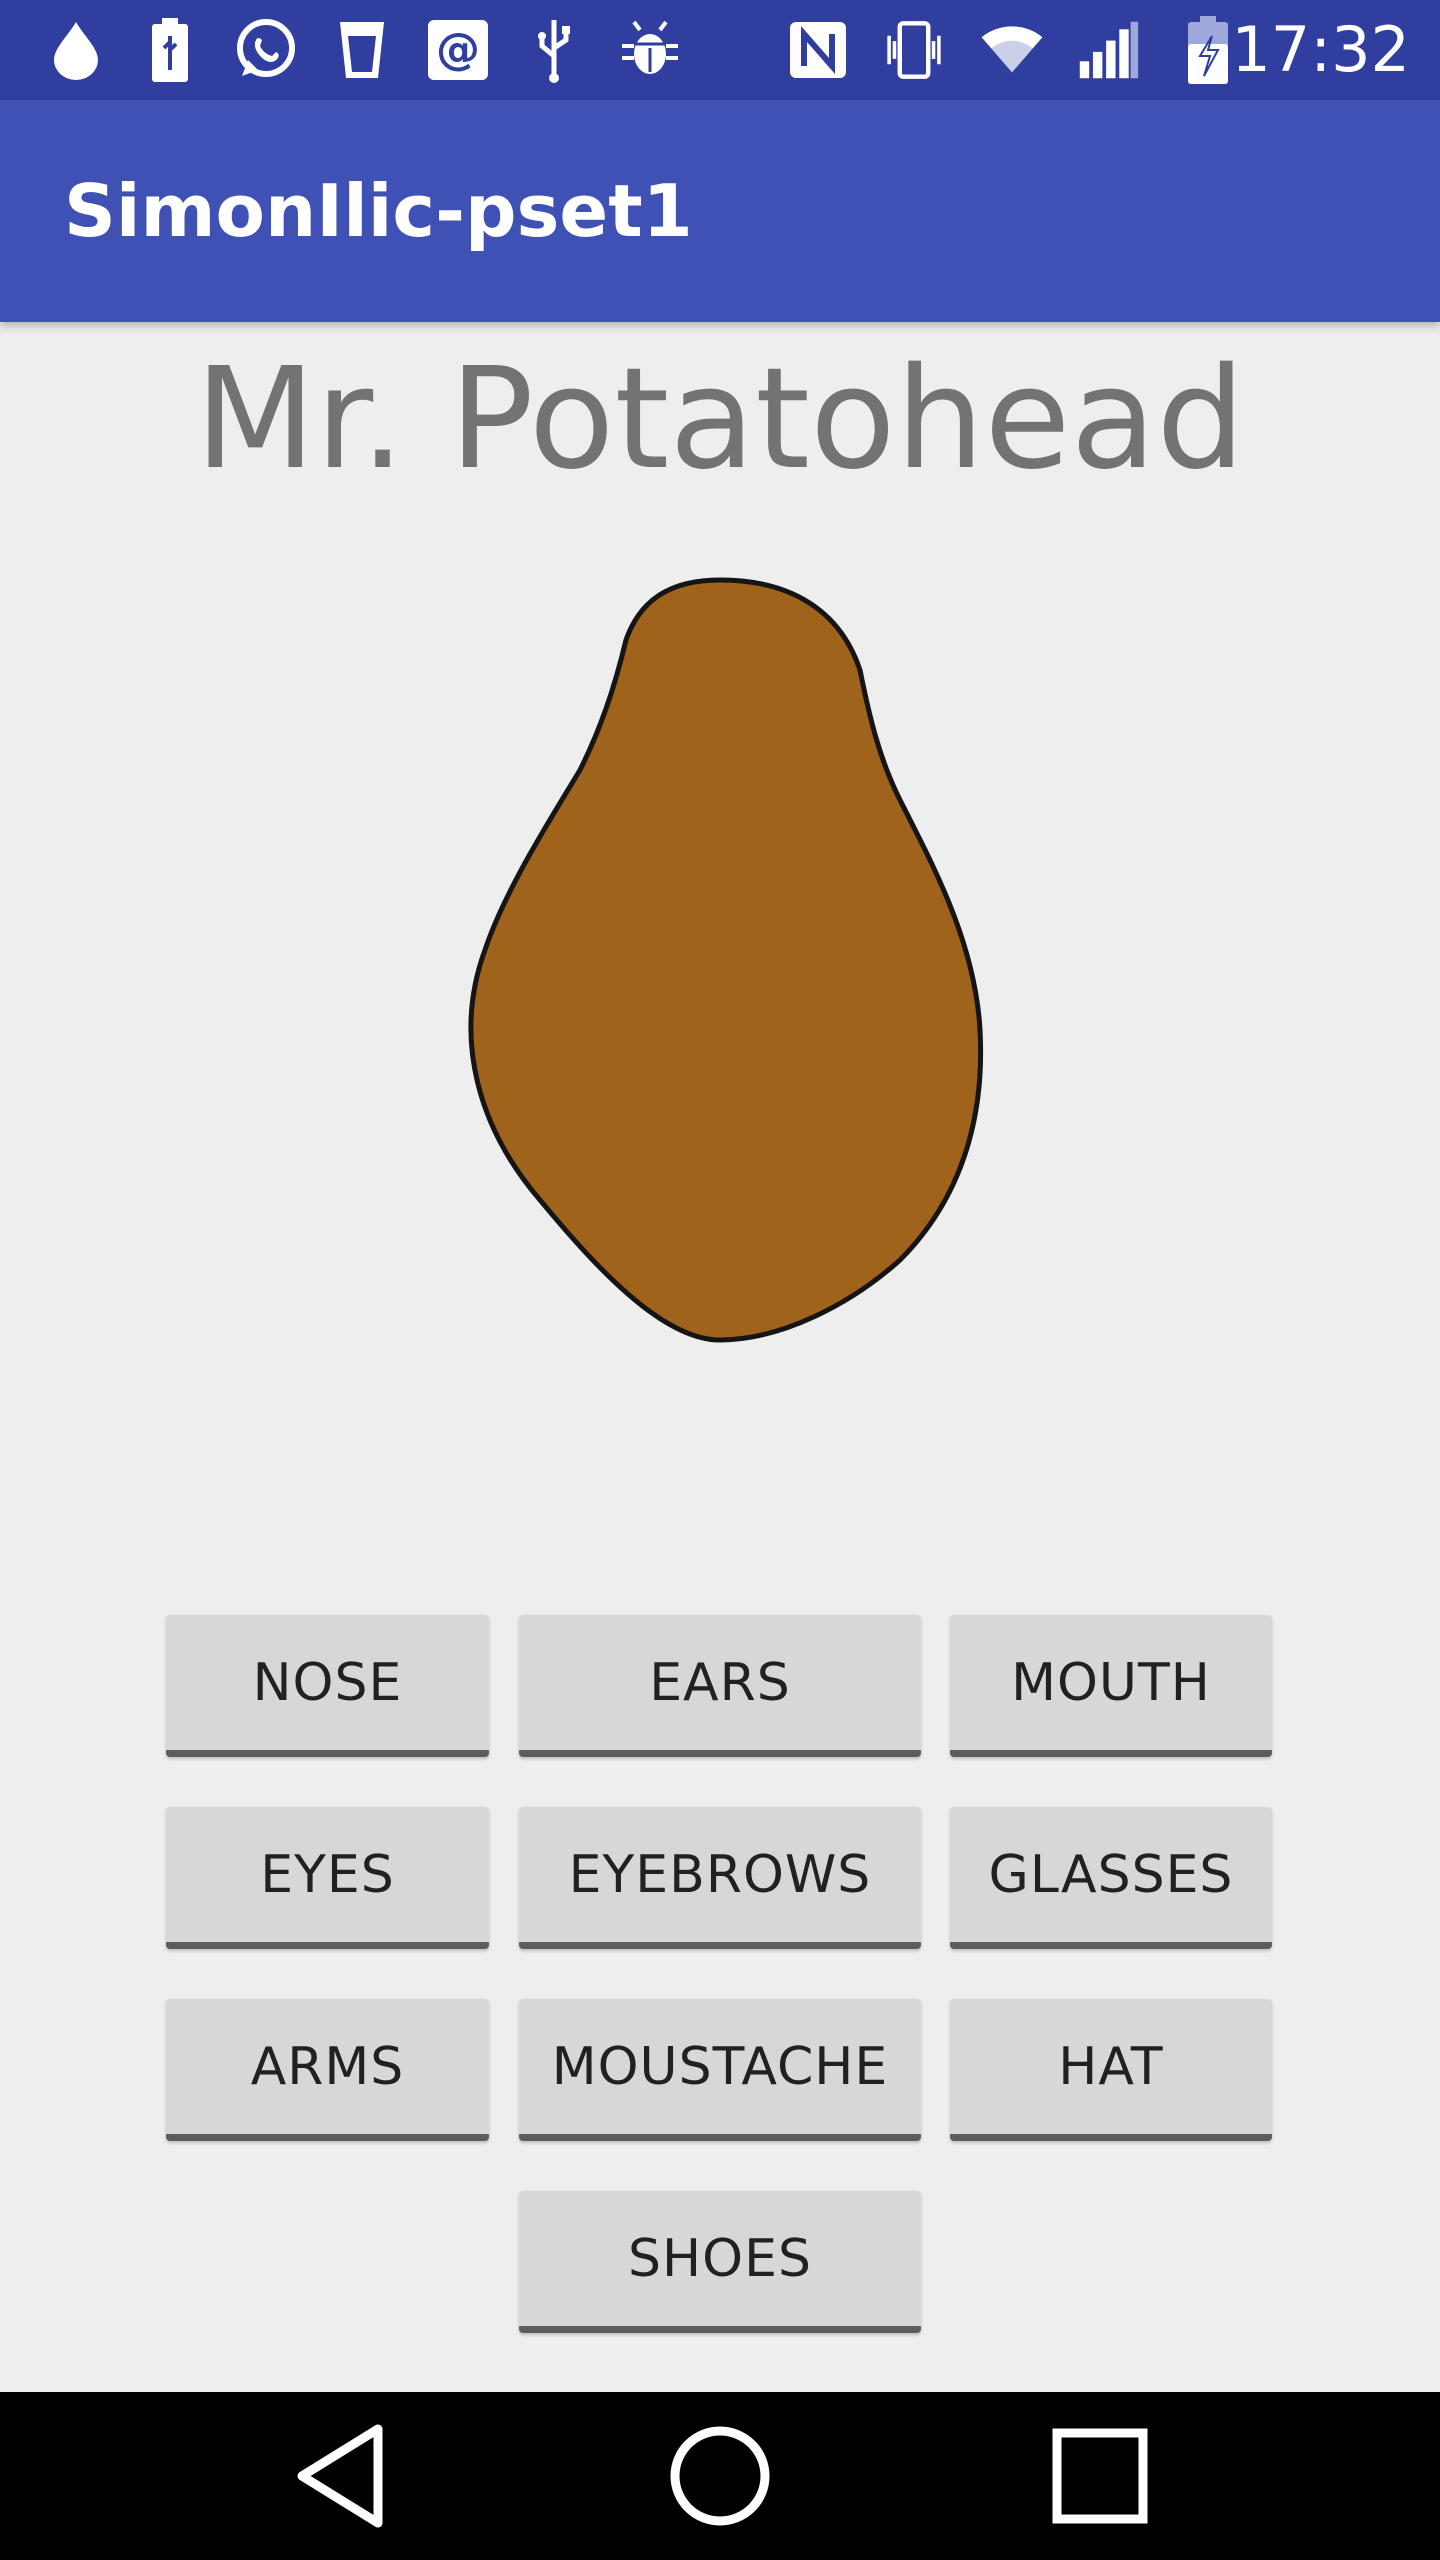 The image size is (1440, 2560). What do you see at coordinates (362, 50) in the screenshot?
I see `cup-icon` at bounding box center [362, 50].